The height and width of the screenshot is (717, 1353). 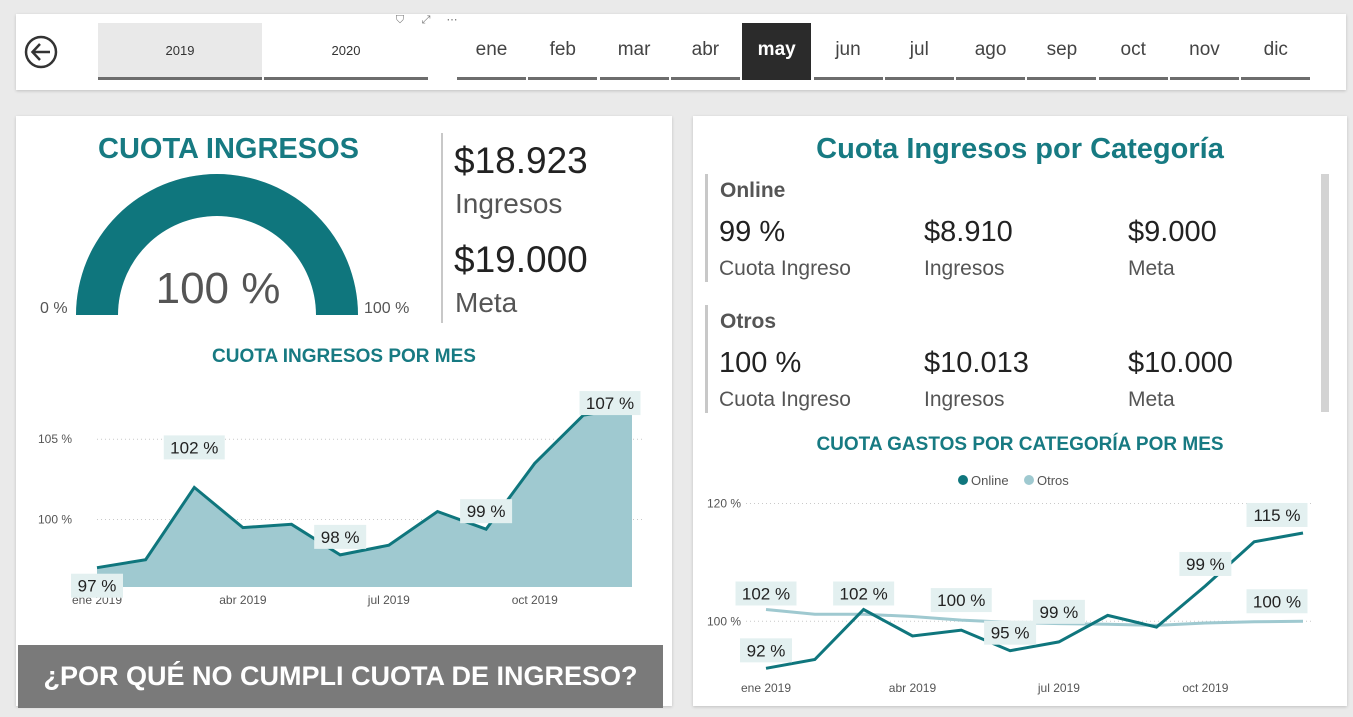 What do you see at coordinates (486, 511) in the screenshot?
I see `data-label: 99 %` at bounding box center [486, 511].